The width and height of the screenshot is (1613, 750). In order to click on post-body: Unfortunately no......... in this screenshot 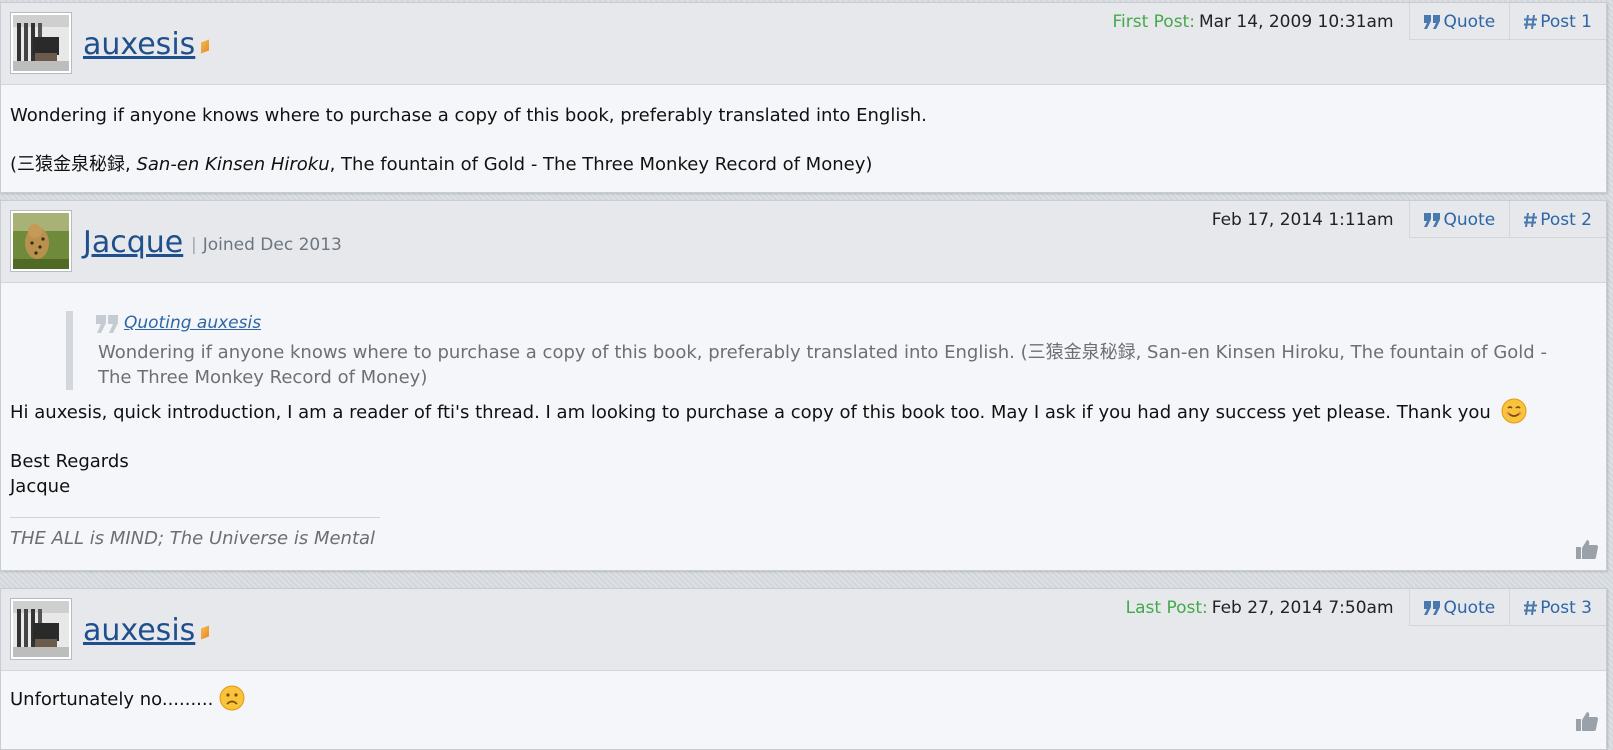, I will do `click(803, 701)`.